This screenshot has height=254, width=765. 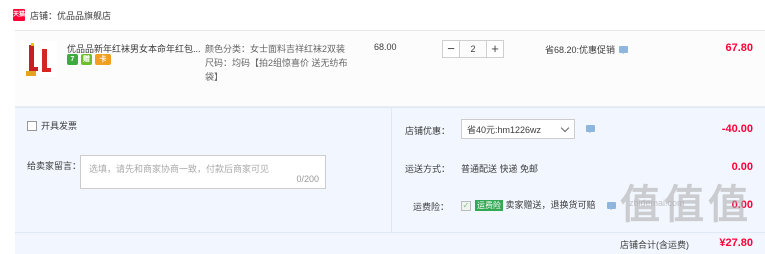 What do you see at coordinates (611, 206) in the screenshot?
I see `freight-insurance-info-icon` at bounding box center [611, 206].